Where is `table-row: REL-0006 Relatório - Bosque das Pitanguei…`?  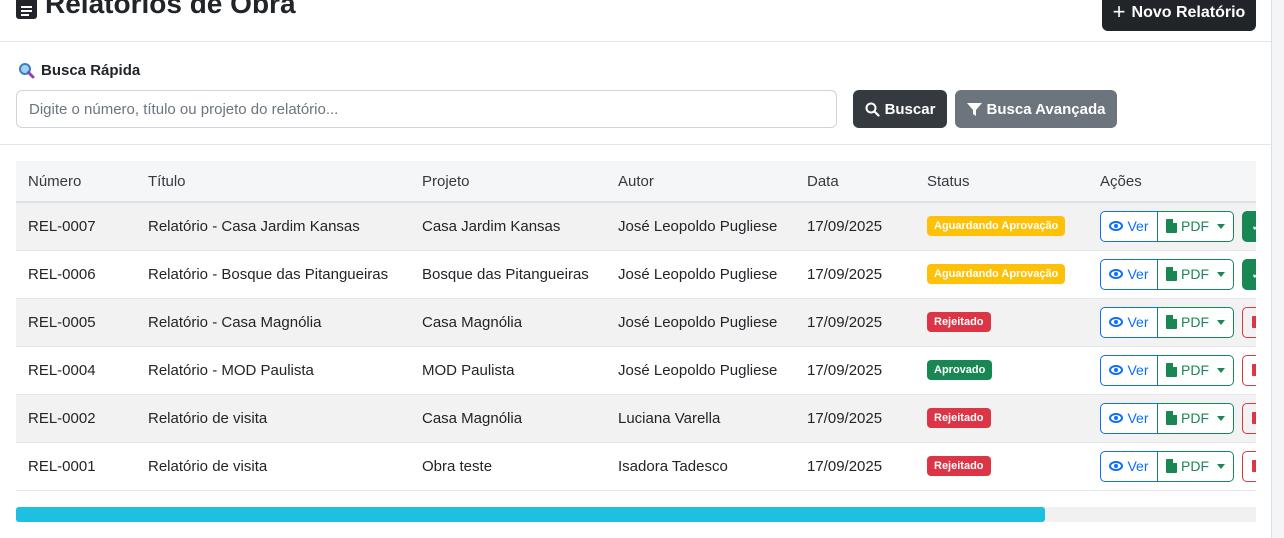
table-row: REL-0006 Relatório - Bosque das Pitanguei… is located at coordinates (636, 274).